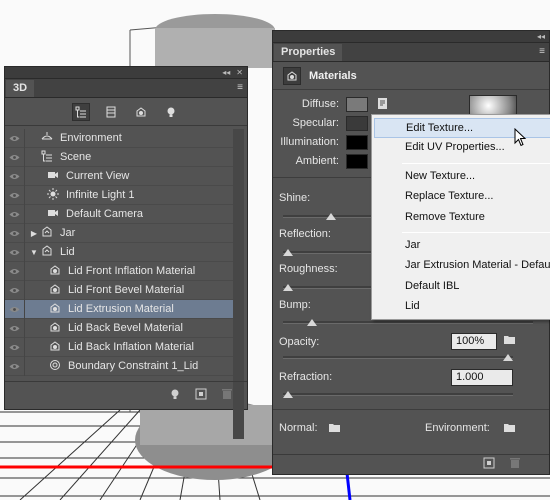  What do you see at coordinates (298, 428) in the screenshot?
I see `normal-label: Normal:` at bounding box center [298, 428].